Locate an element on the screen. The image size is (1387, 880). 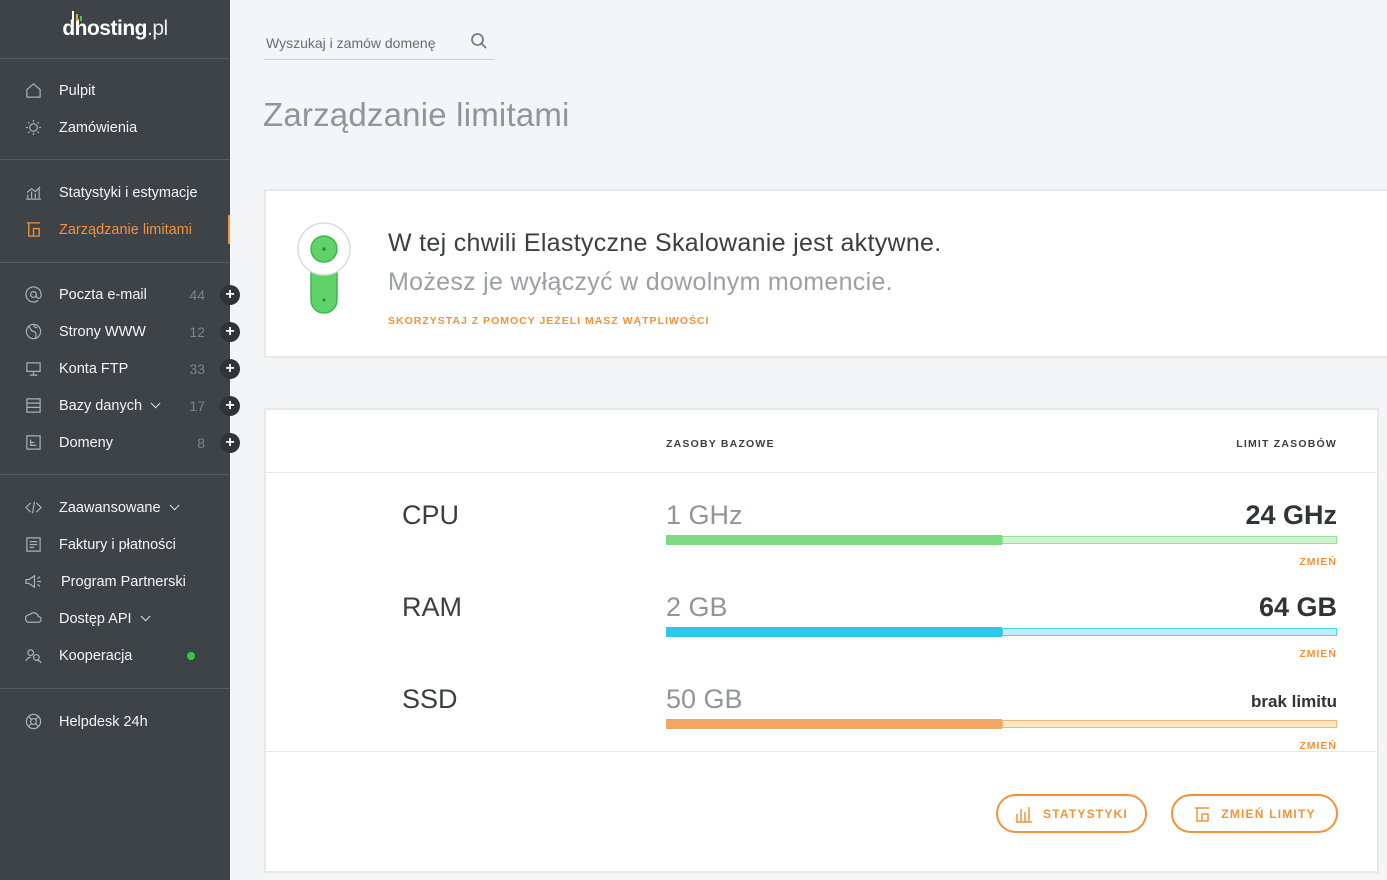
sidebar-item-zarzadzanie-limitami: Zarządzanie limitami is located at coordinates (115, 229).